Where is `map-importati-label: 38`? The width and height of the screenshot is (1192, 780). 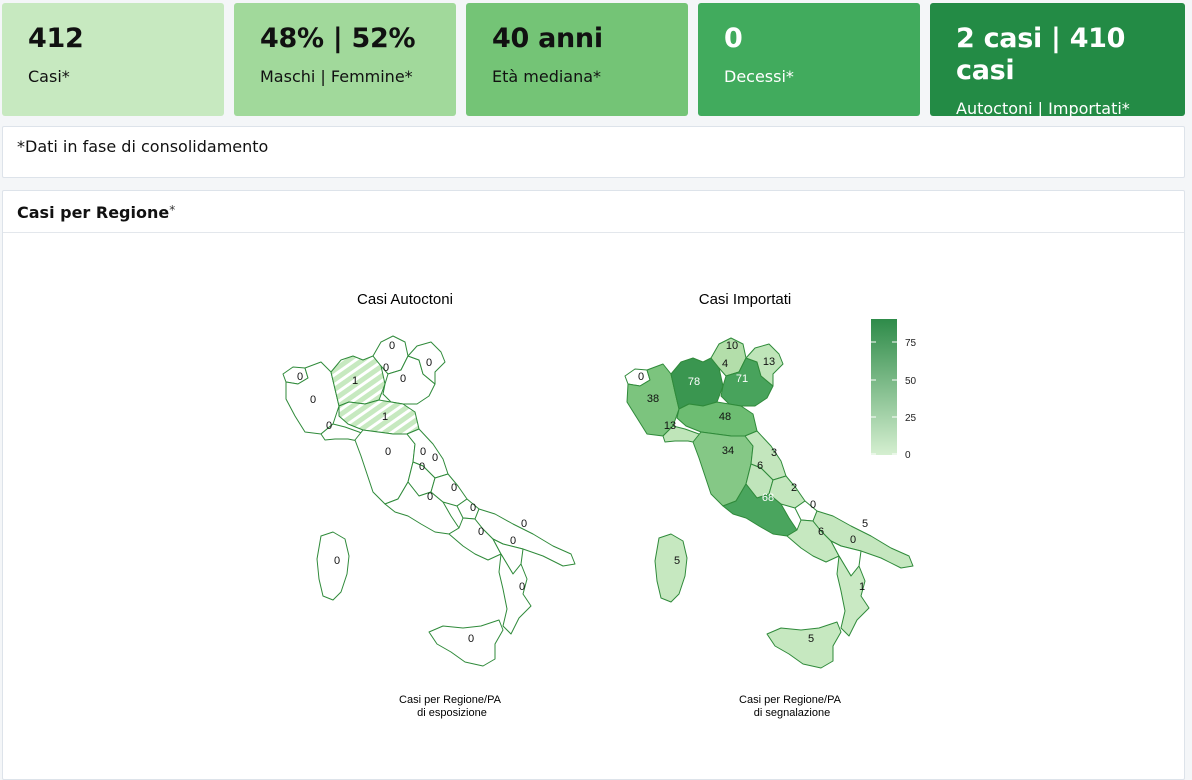 map-importati-label: 38 is located at coordinates (653, 399).